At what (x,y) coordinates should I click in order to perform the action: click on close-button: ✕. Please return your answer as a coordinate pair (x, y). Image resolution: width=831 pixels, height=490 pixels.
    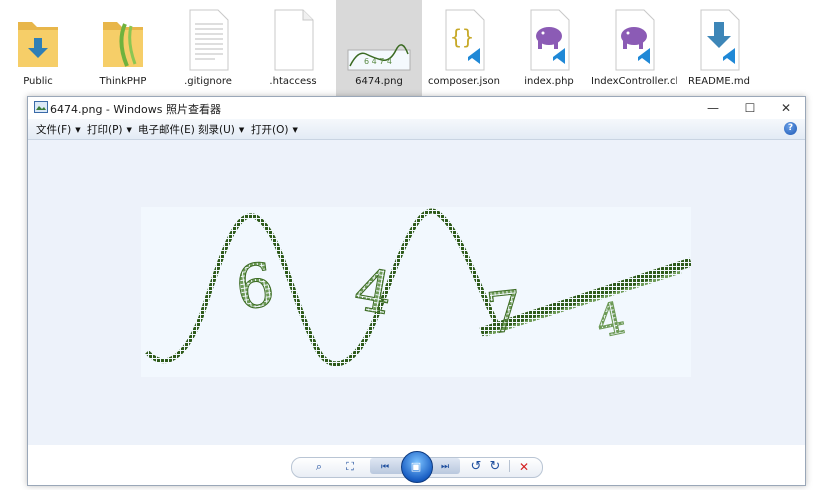
    Looking at the image, I should click on (786, 108).